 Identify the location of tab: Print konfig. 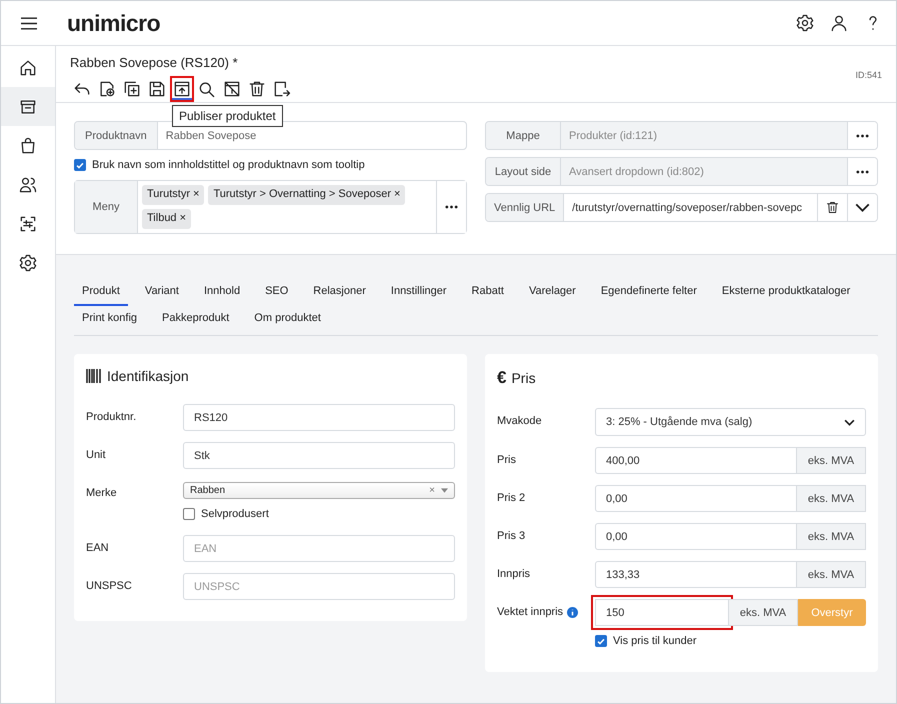
(110, 319).